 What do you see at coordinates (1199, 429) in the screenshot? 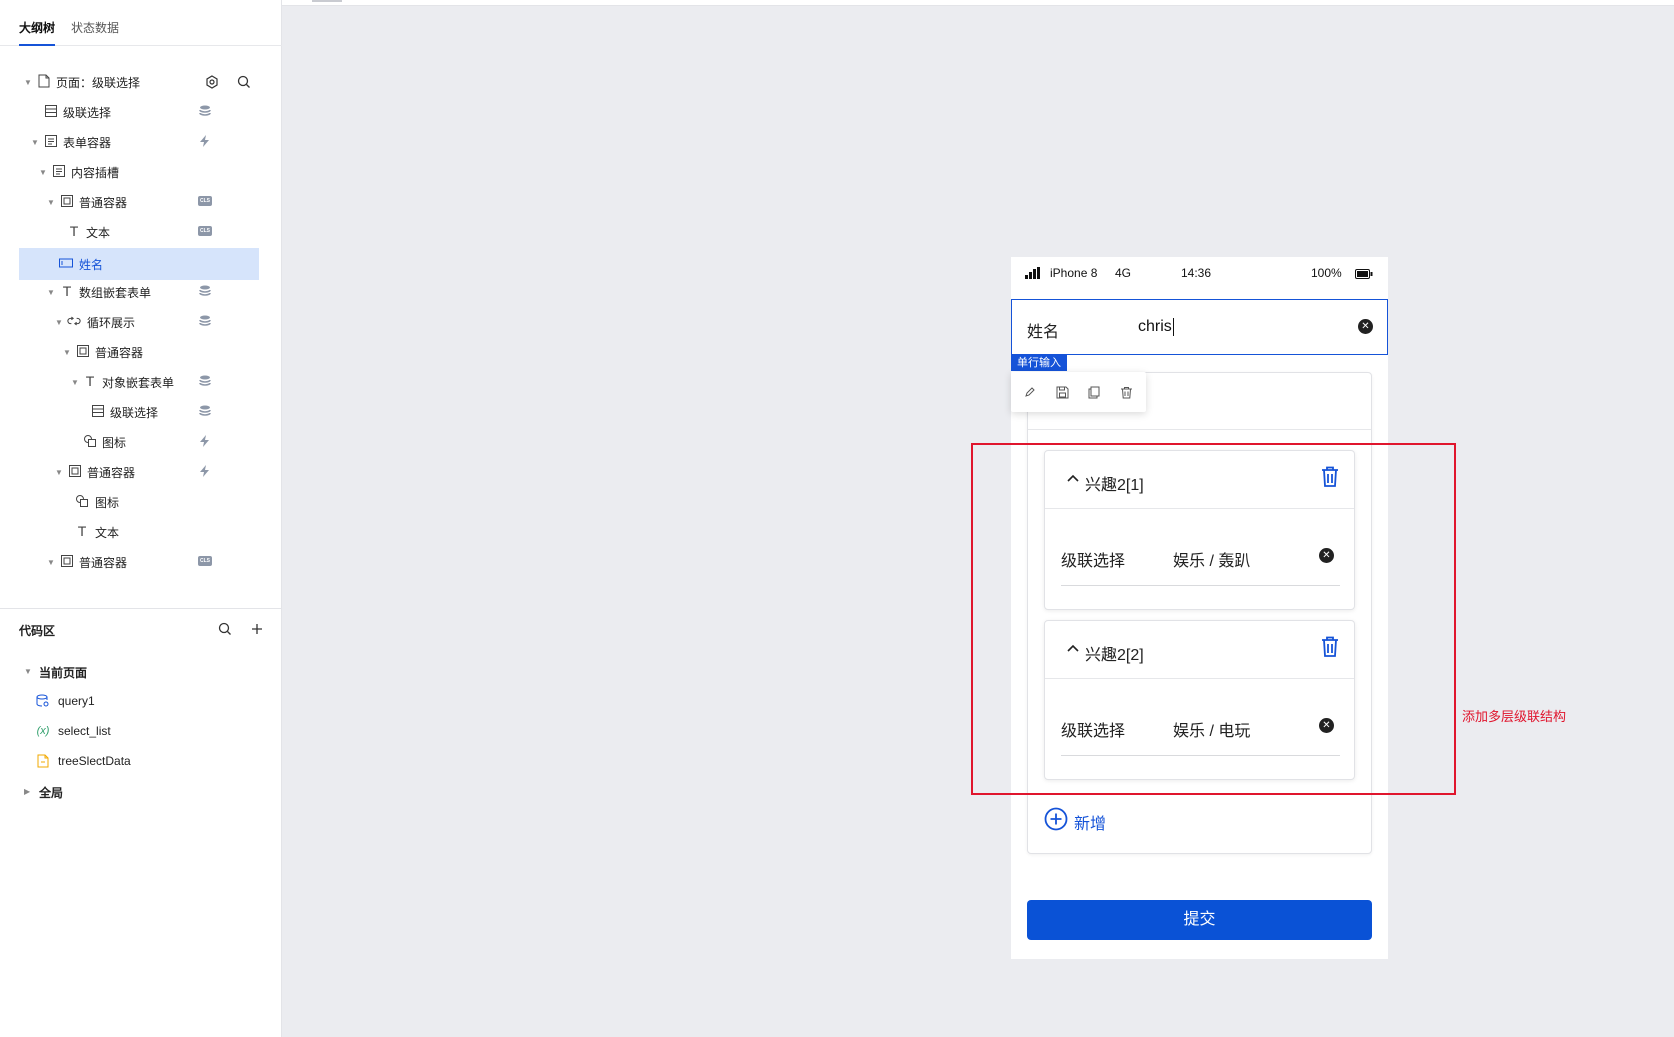
I see `card-divider` at bounding box center [1199, 429].